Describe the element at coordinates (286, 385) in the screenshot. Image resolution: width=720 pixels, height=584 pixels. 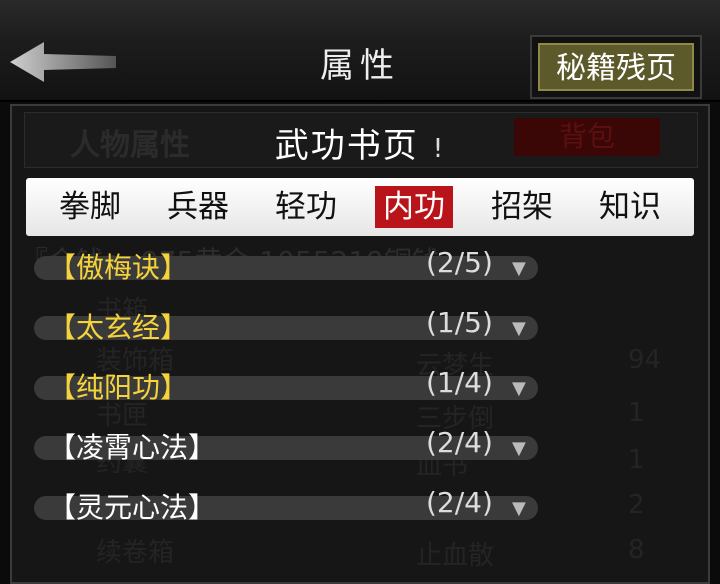
I see `skill-row: 【纯阳功】 (1/4) ▼` at that location.